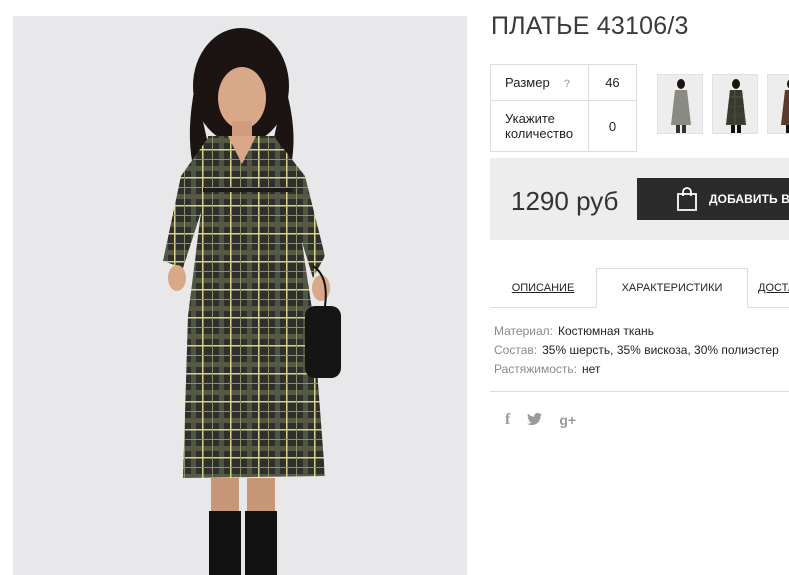  I want to click on characteristic-value: Костюмная ткань, so click(605, 331).